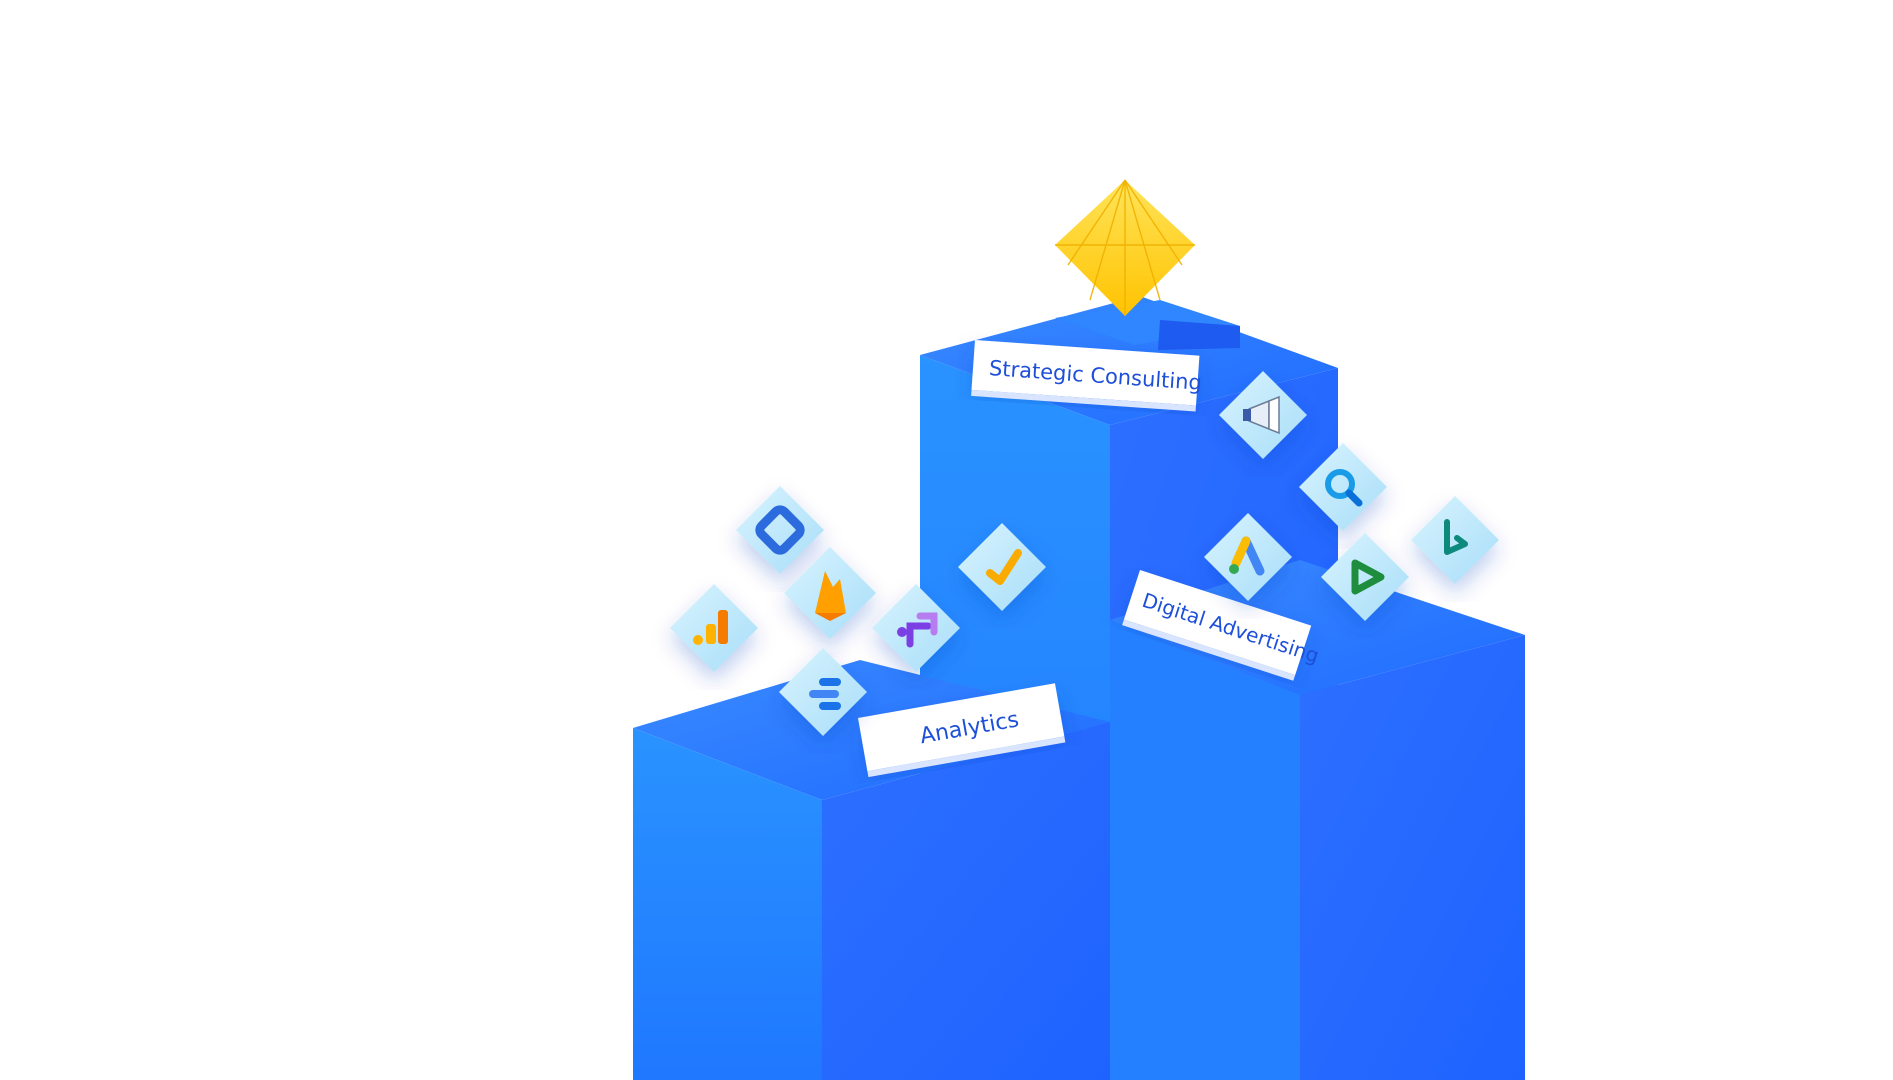 The height and width of the screenshot is (1080, 1893). Describe the element at coordinates (1125, 247) in the screenshot. I see `diamond-gem-icon` at that location.